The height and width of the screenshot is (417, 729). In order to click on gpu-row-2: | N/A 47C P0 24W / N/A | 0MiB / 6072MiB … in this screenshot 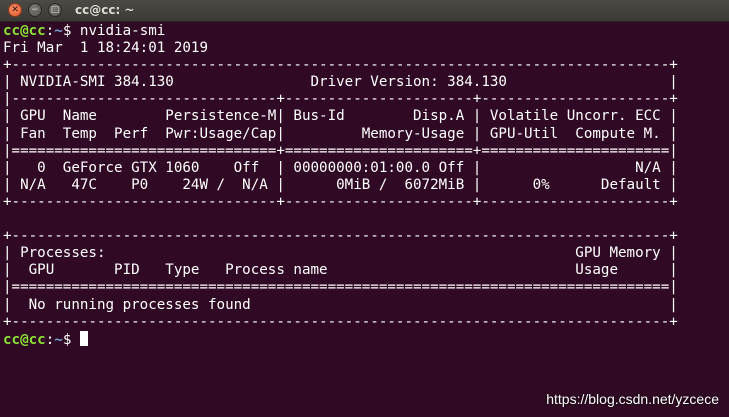, I will do `click(340, 184)`.